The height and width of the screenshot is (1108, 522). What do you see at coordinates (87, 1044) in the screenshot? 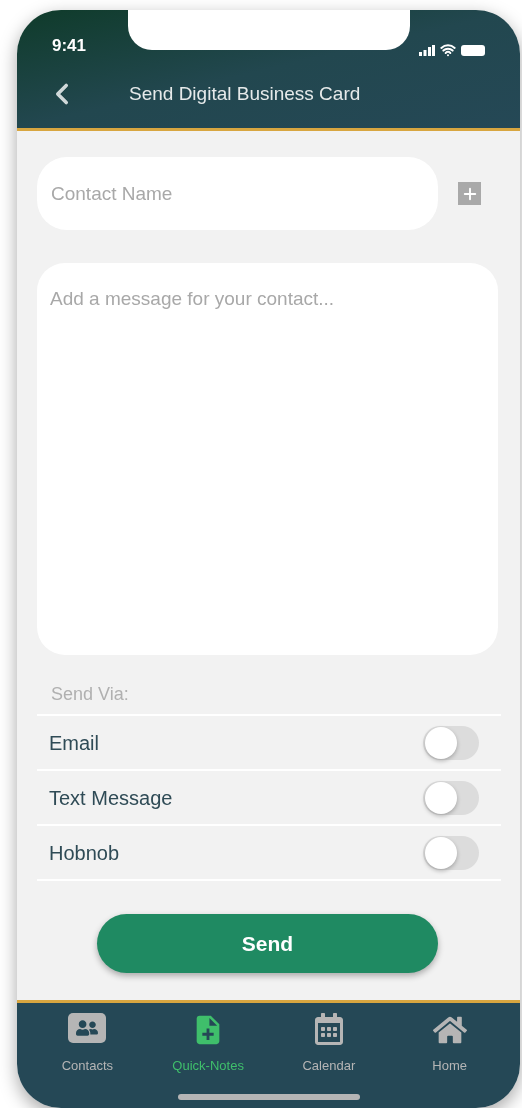
I see `tab-item: Contacts` at bounding box center [87, 1044].